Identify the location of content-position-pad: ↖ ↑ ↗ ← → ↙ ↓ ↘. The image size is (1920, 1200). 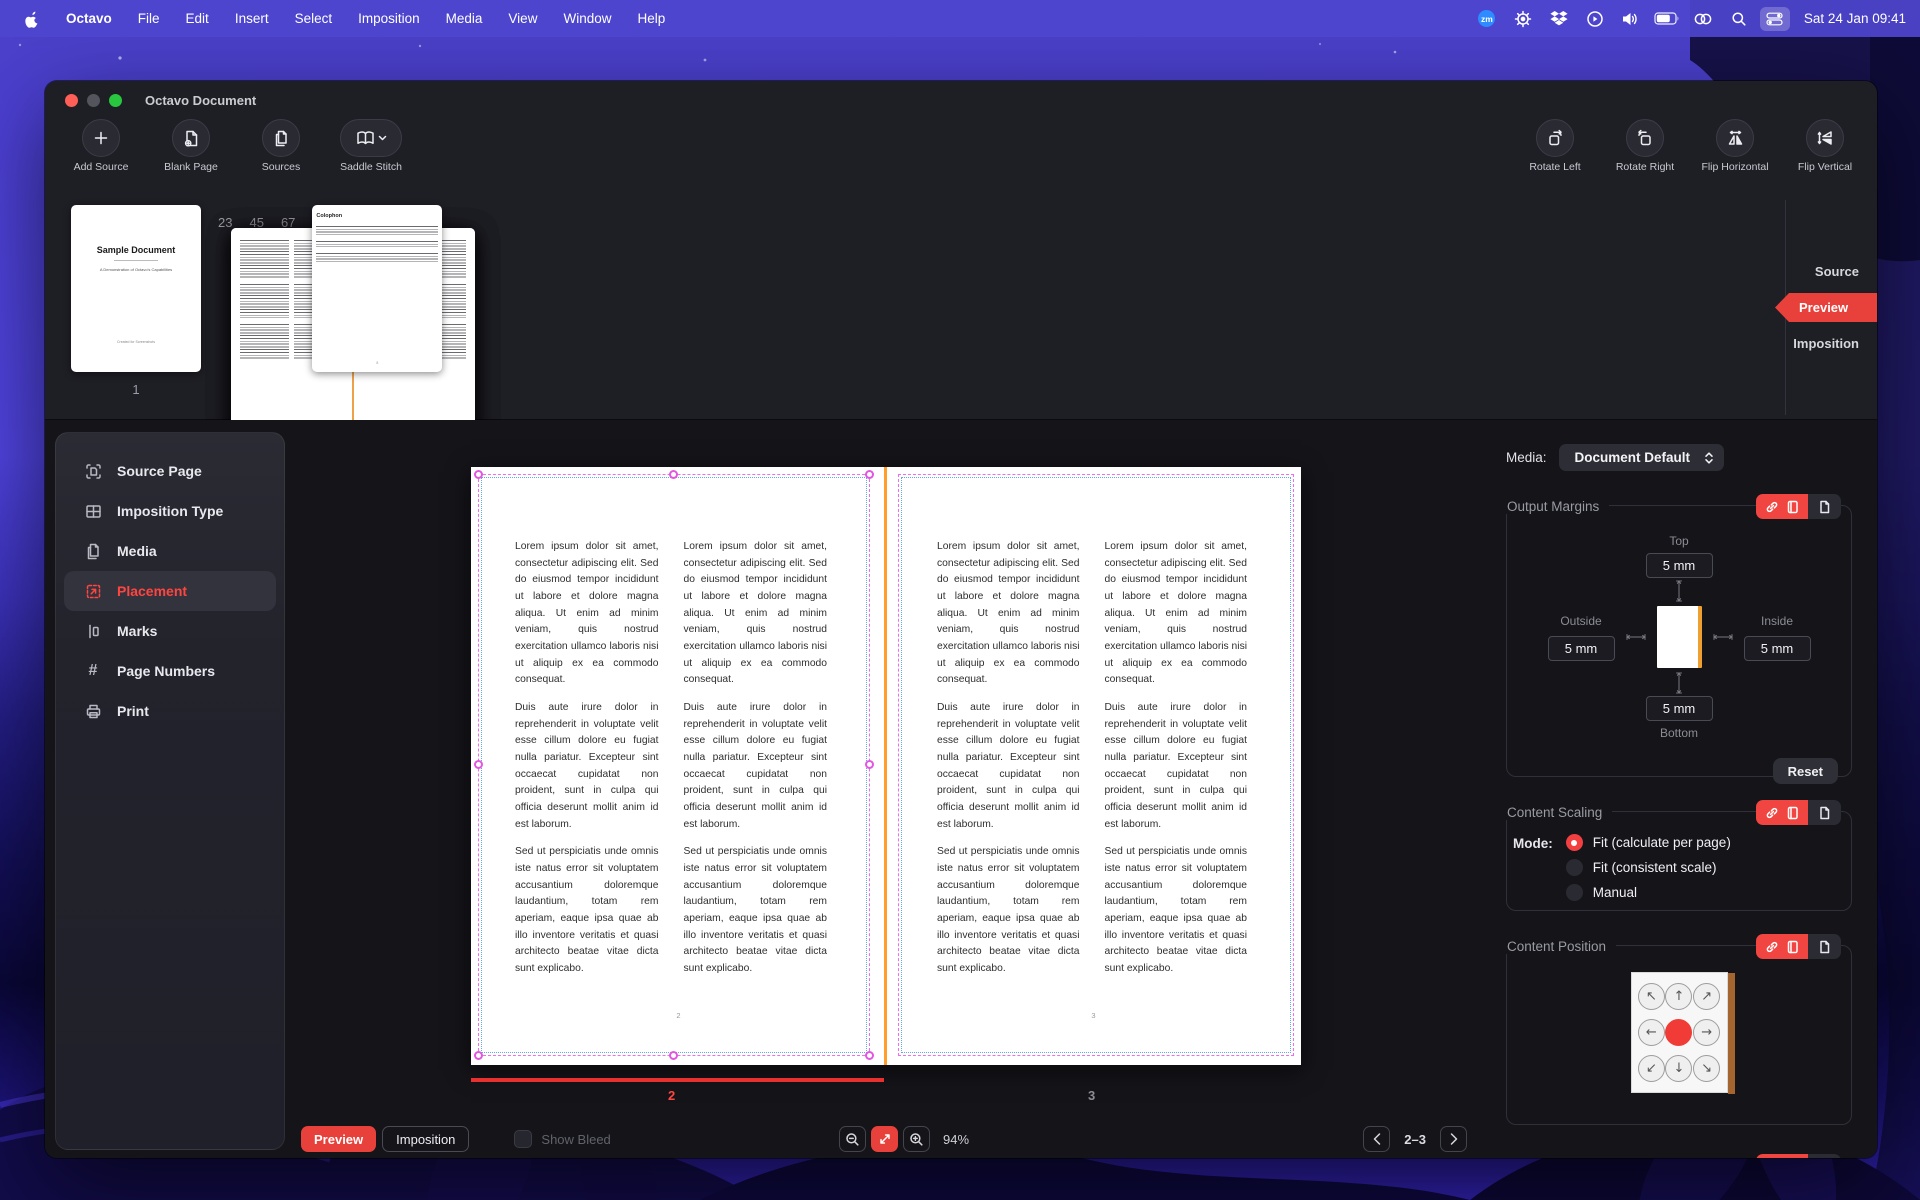
(1682, 1033).